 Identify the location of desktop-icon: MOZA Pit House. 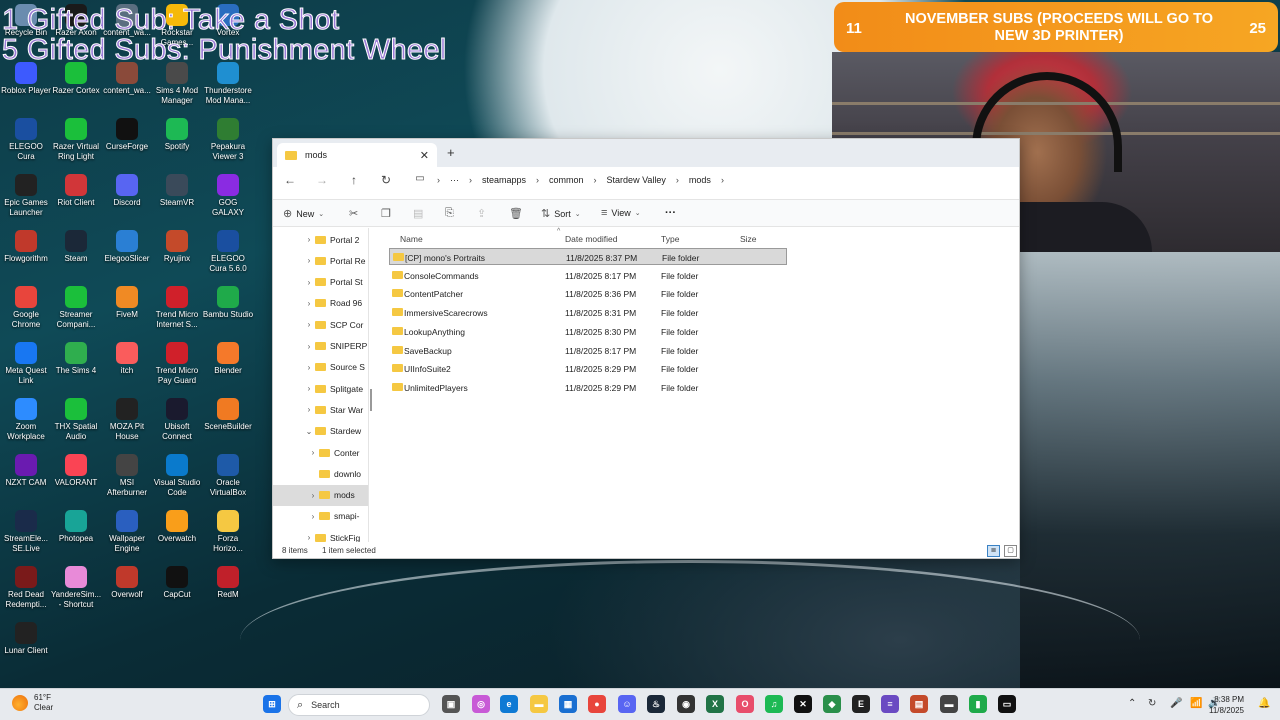
(127, 420).